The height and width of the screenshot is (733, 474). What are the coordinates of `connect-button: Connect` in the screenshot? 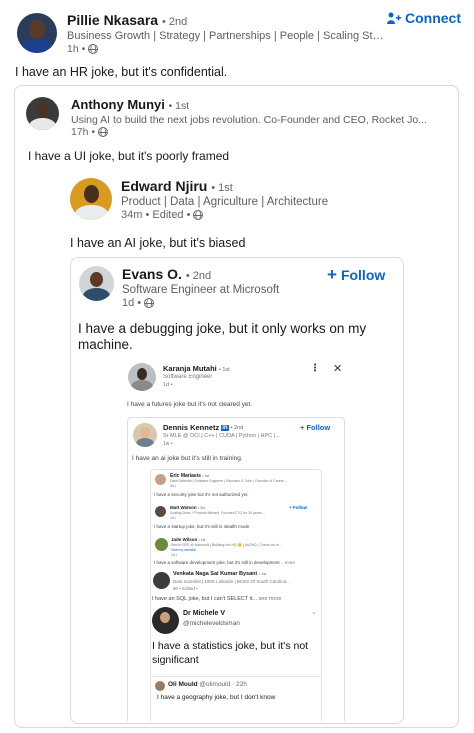 It's located at (424, 18).